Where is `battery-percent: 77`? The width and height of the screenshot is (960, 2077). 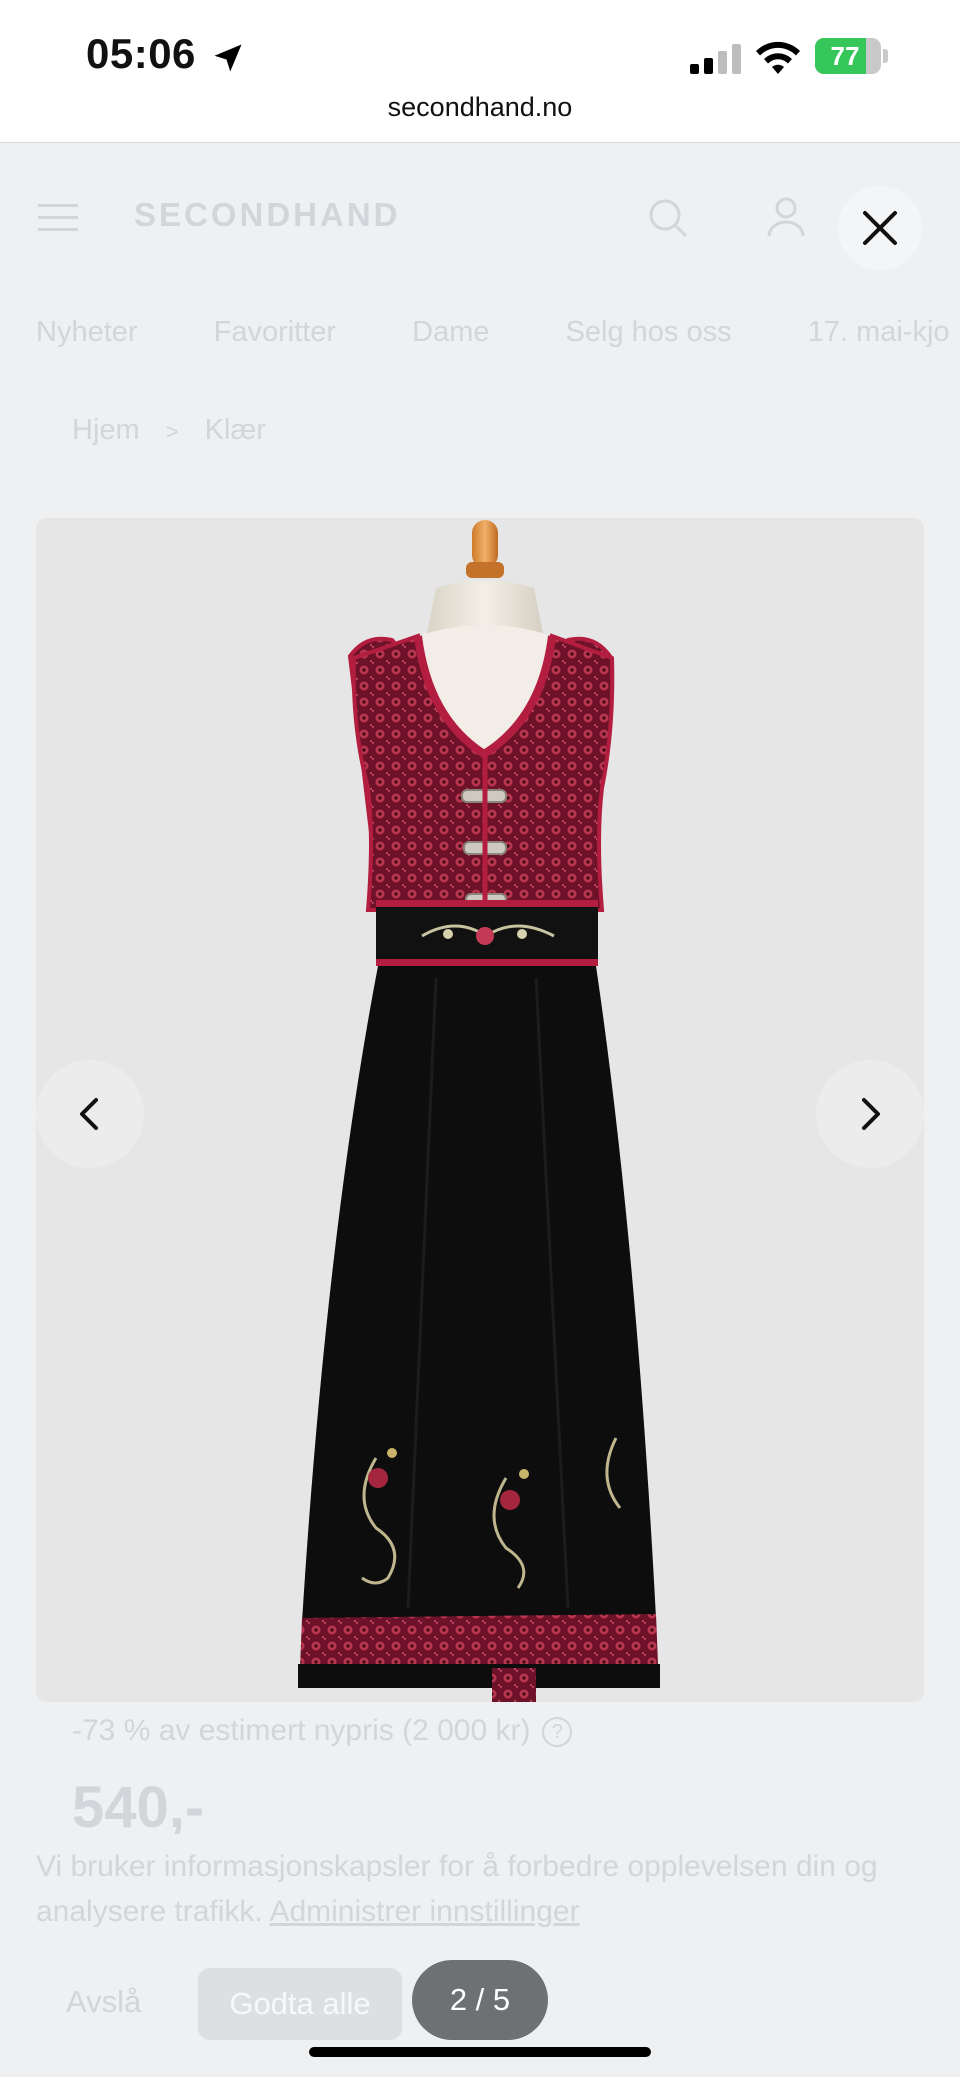 battery-percent: 77 is located at coordinates (845, 56).